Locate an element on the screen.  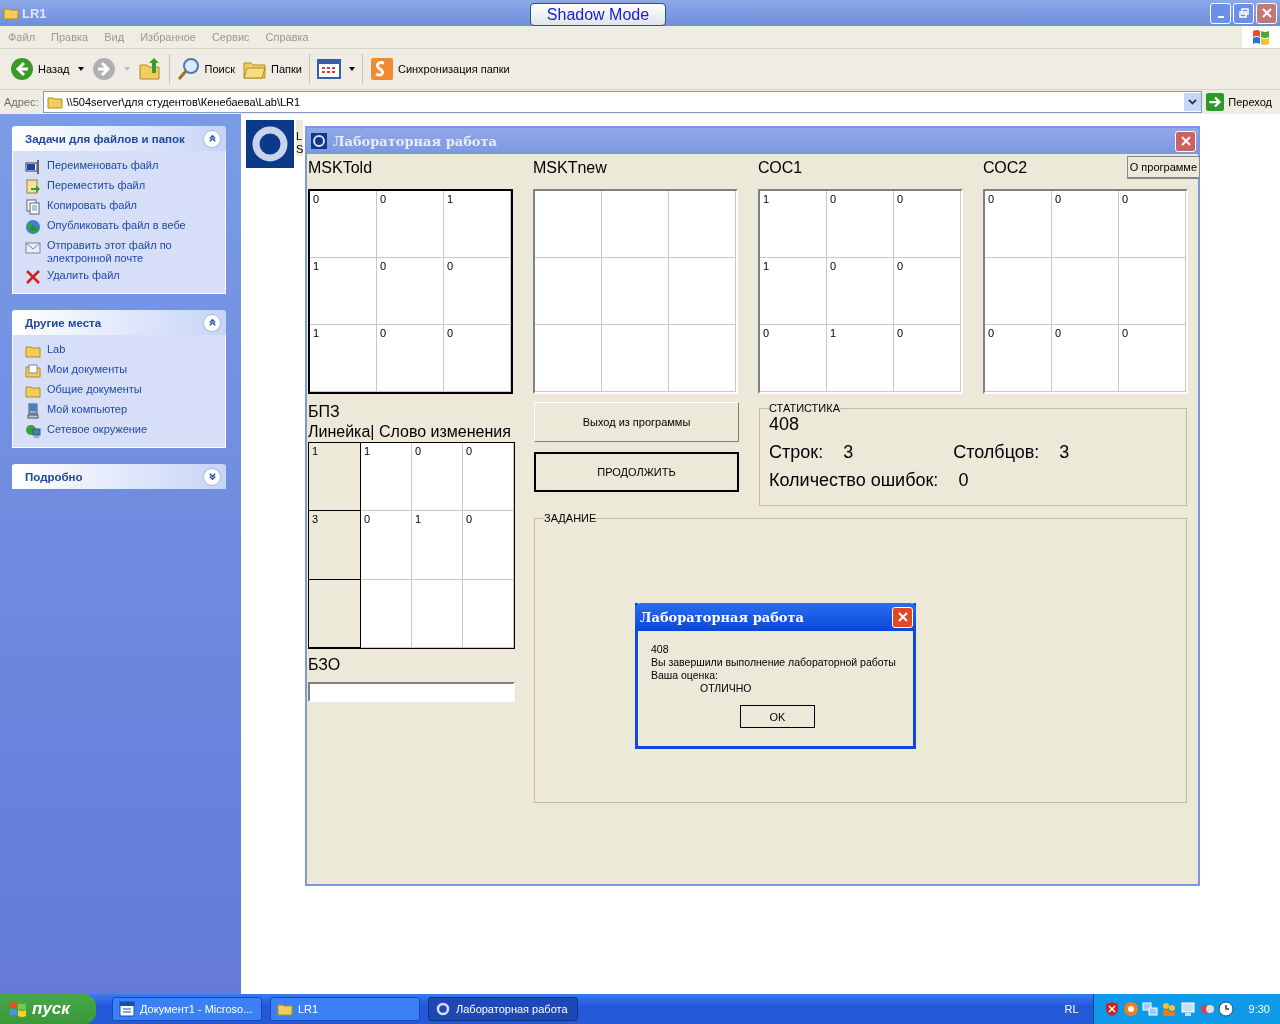
folders-button: Папки is located at coordinates (272, 69).